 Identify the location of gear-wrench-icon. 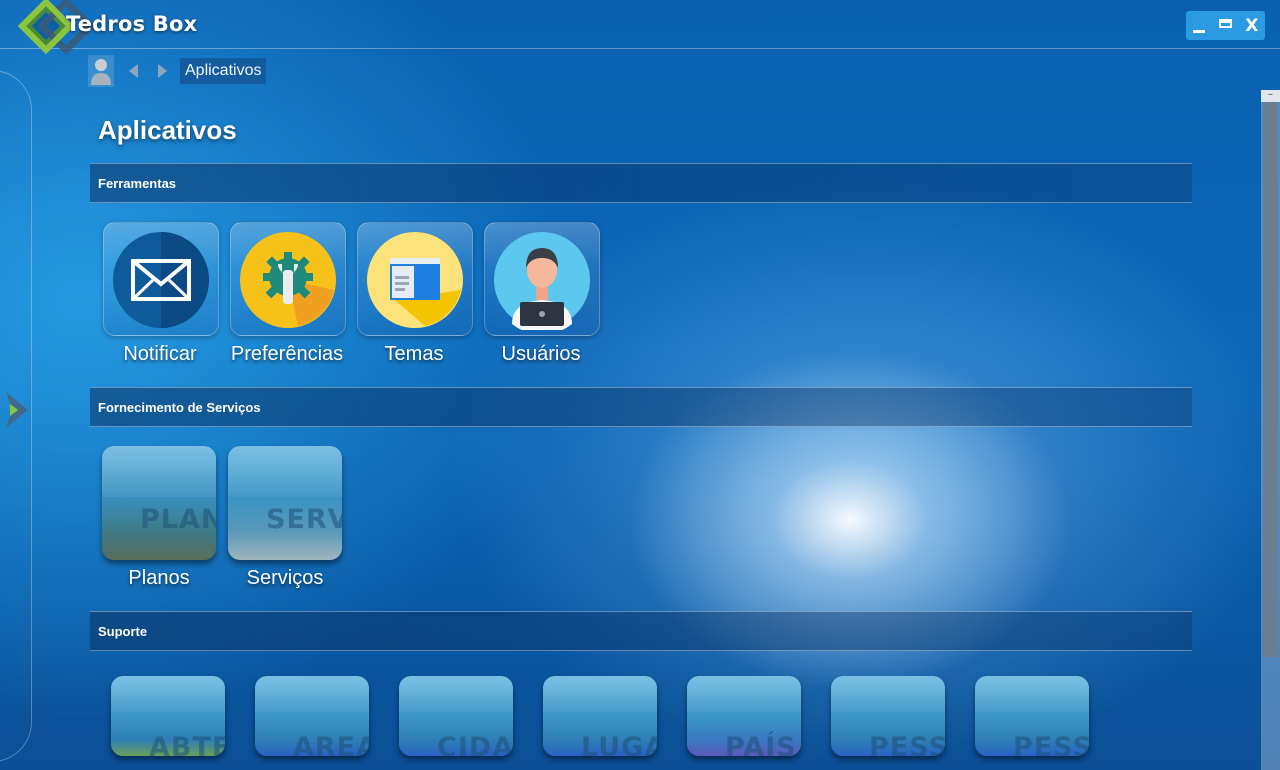
(288, 280).